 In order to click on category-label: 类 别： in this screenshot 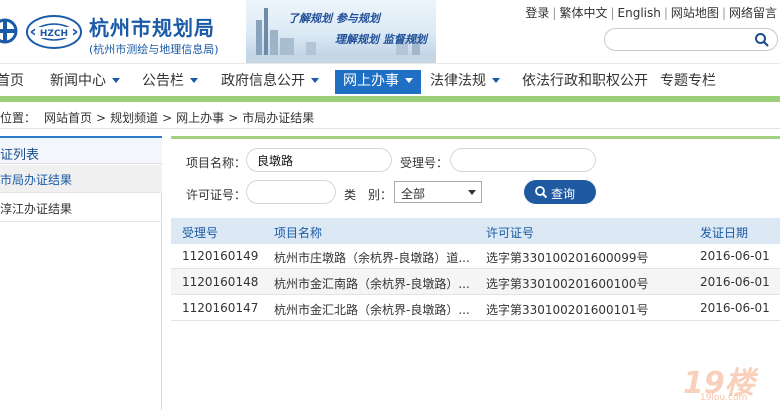, I will do `click(368, 195)`.